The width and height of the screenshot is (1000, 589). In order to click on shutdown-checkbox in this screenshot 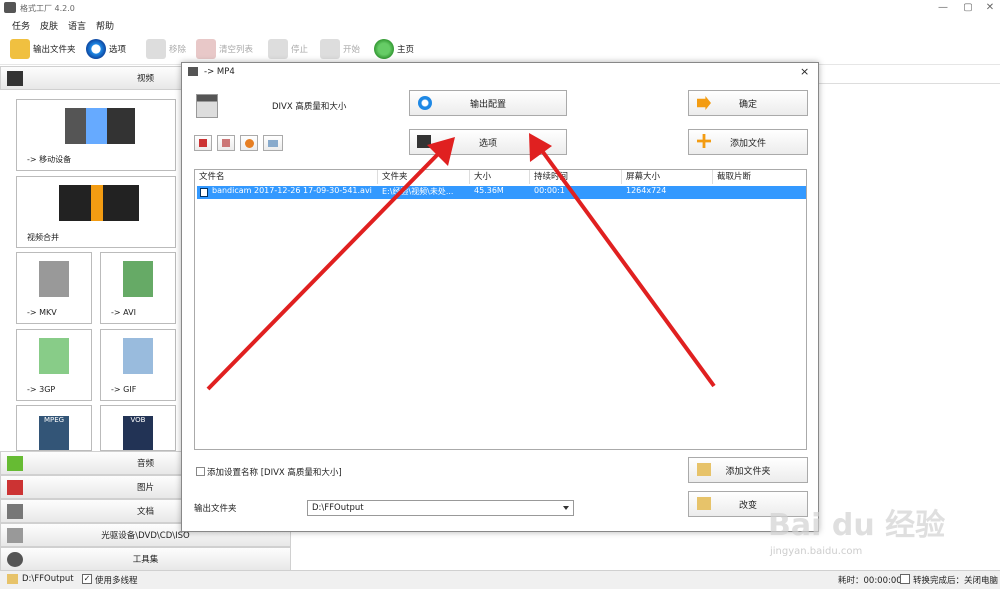, I will do `click(905, 579)`.